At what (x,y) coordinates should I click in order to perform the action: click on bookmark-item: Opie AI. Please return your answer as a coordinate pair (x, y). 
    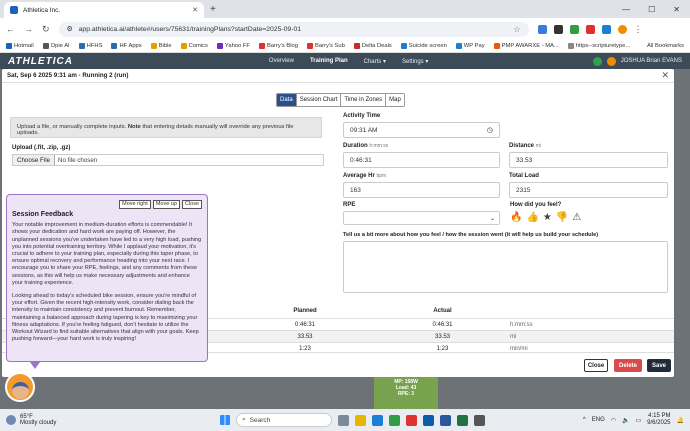
    Looking at the image, I should click on (56, 46).